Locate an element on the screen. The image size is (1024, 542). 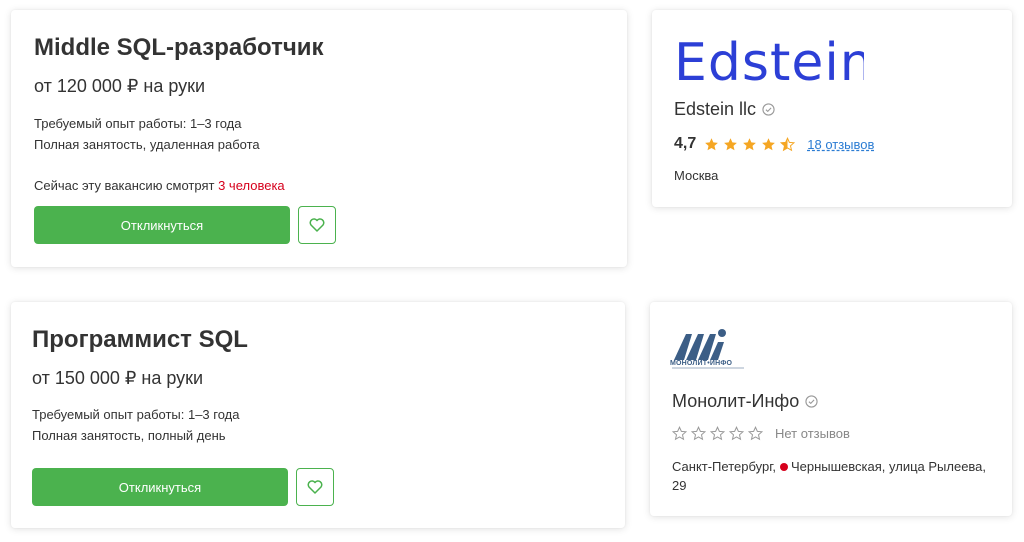
company-name-row: Монолит-Инфо is located at coordinates (745, 401).